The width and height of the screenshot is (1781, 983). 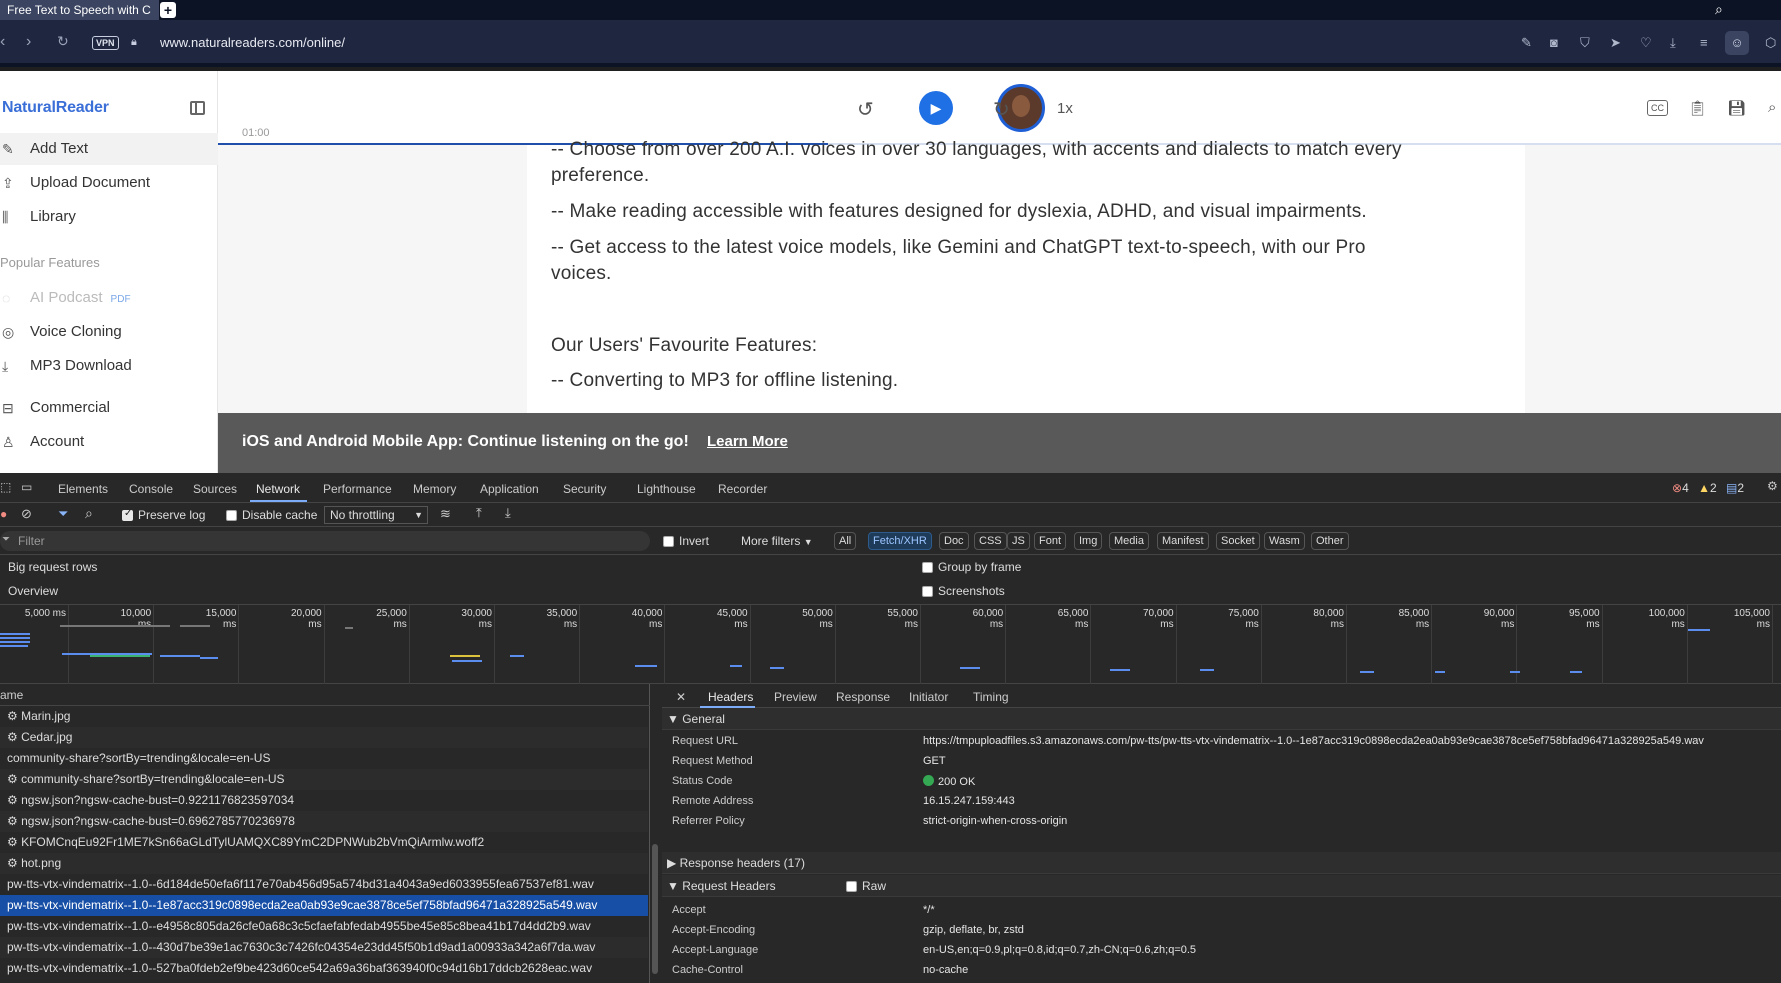 I want to click on inspect-icon: ⬚, so click(x=5, y=487).